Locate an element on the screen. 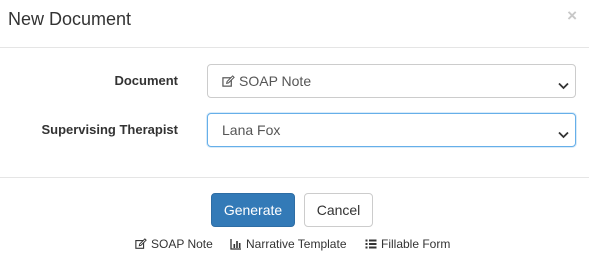  document-select: SOAP Note is located at coordinates (391, 81).